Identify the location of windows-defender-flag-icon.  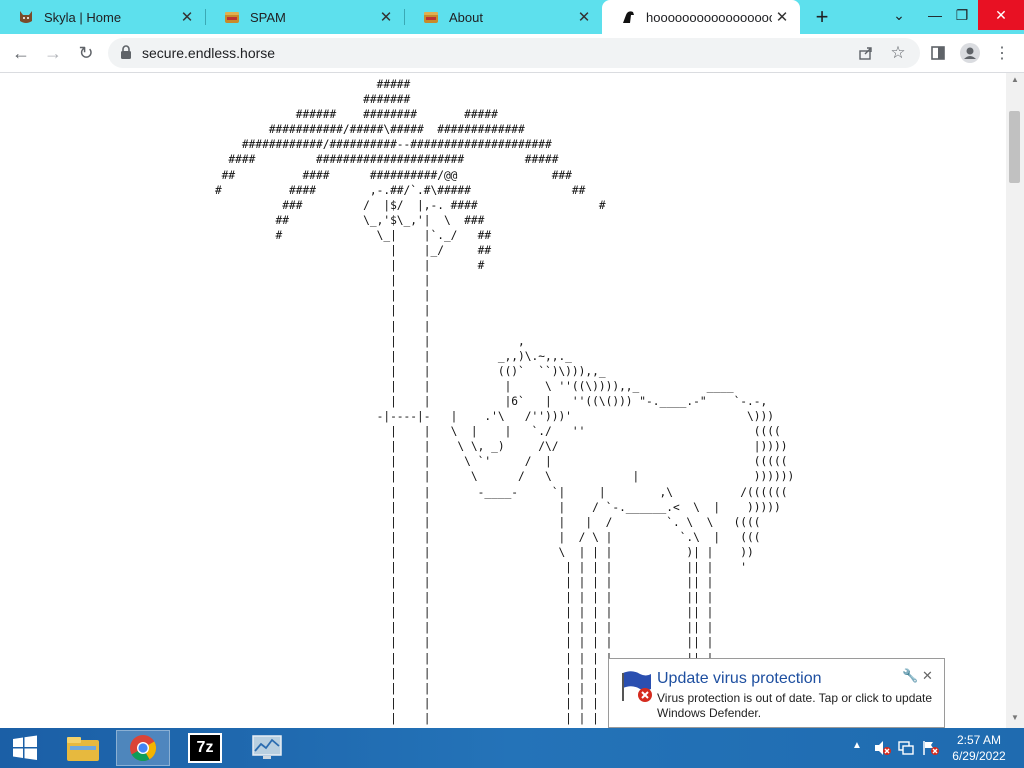
(637, 688).